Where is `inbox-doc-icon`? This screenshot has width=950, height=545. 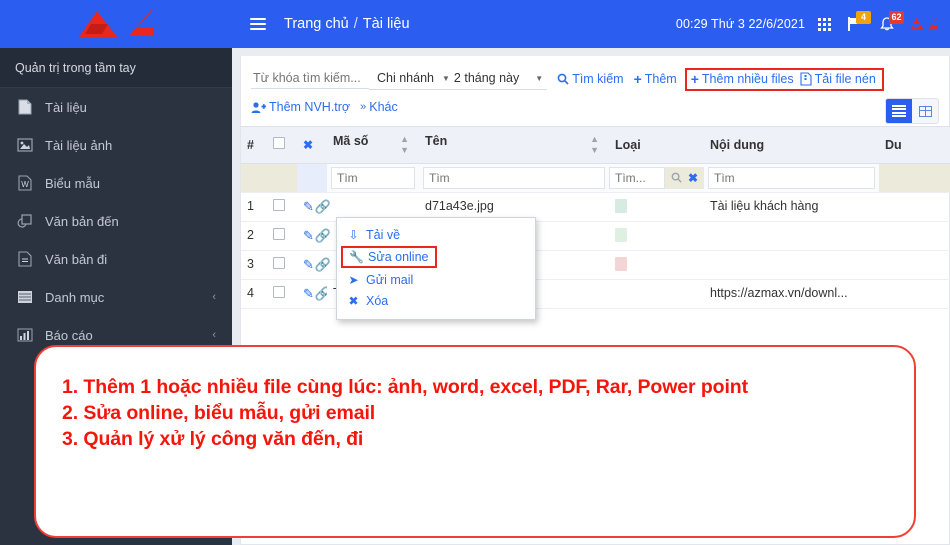 inbox-doc-icon is located at coordinates (25, 221).